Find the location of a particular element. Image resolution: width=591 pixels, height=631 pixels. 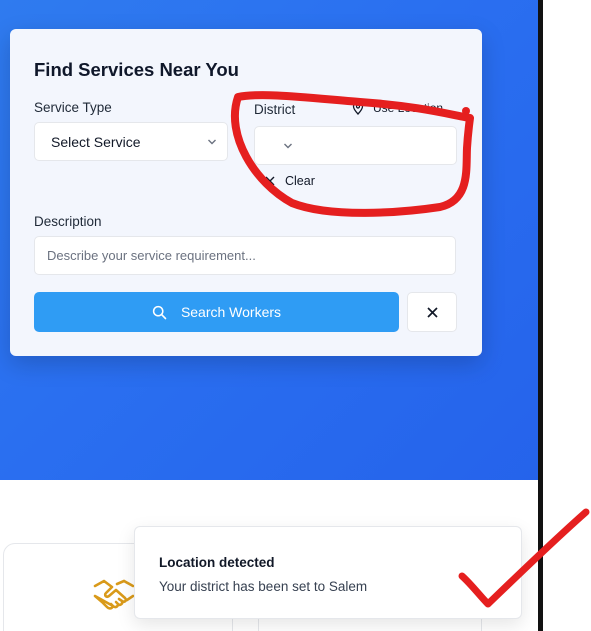

right-margin is located at coordinates (567, 315).